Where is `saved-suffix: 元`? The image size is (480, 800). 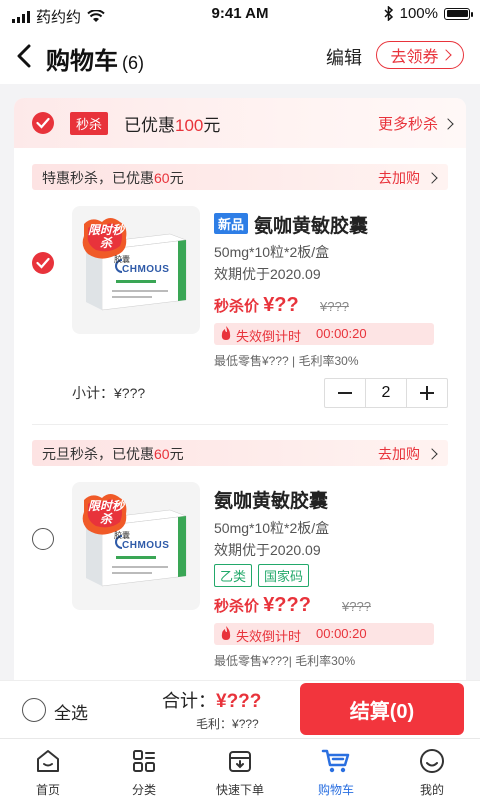
saved-suffix: 元 is located at coordinates (212, 125).